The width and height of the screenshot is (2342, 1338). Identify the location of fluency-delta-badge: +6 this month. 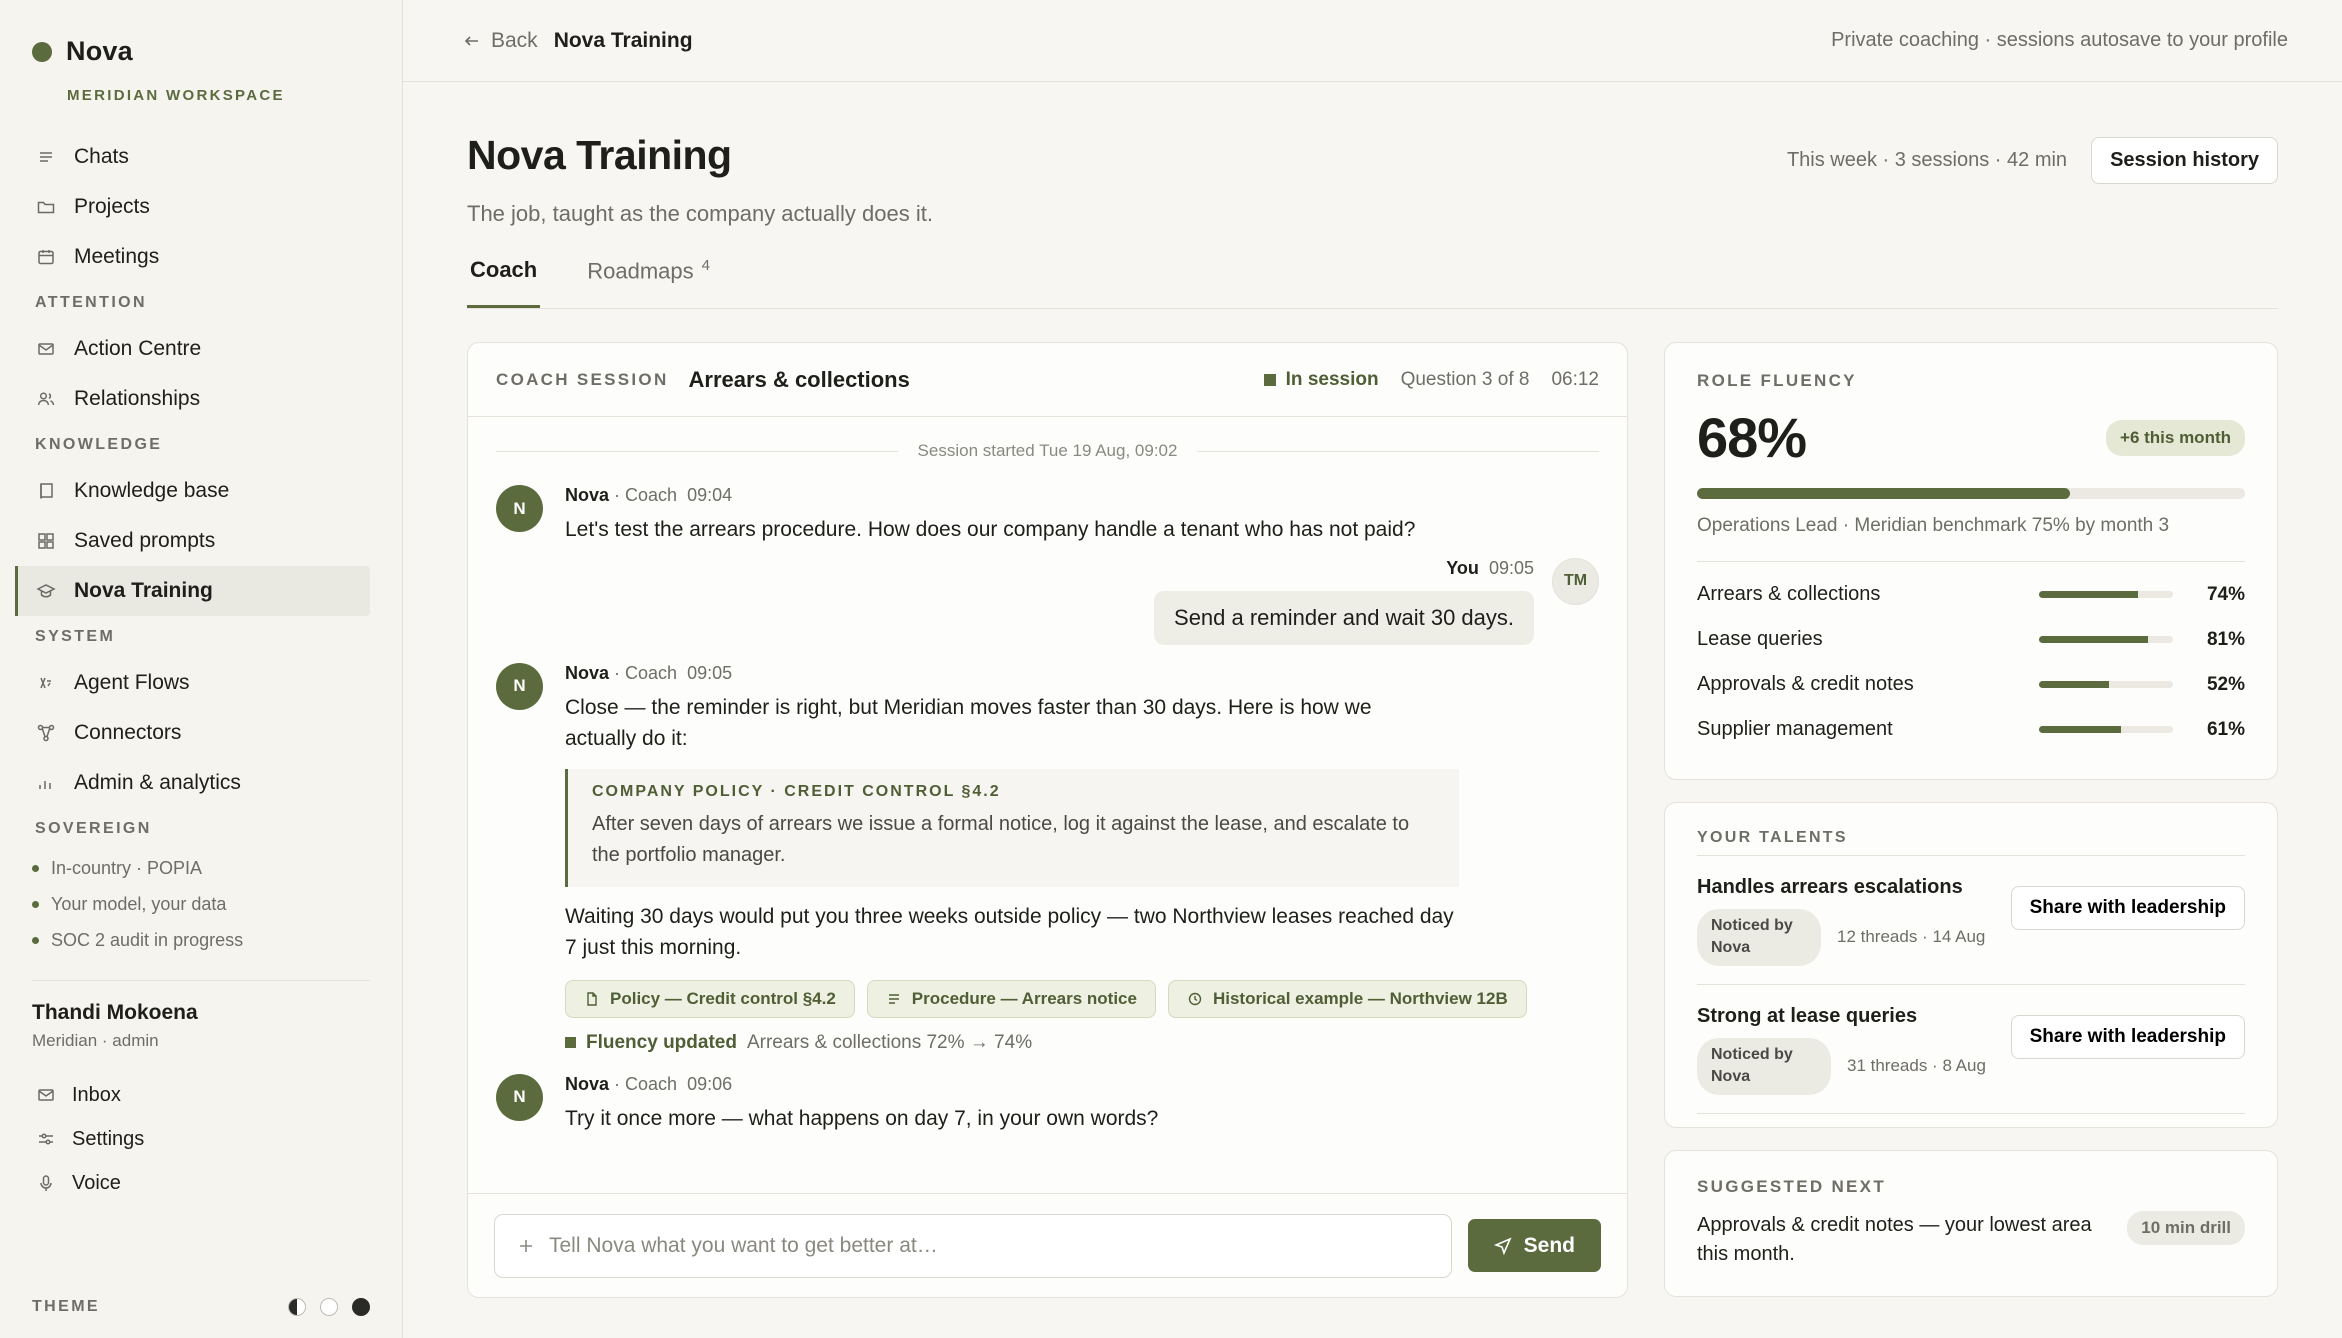
(2175, 437).